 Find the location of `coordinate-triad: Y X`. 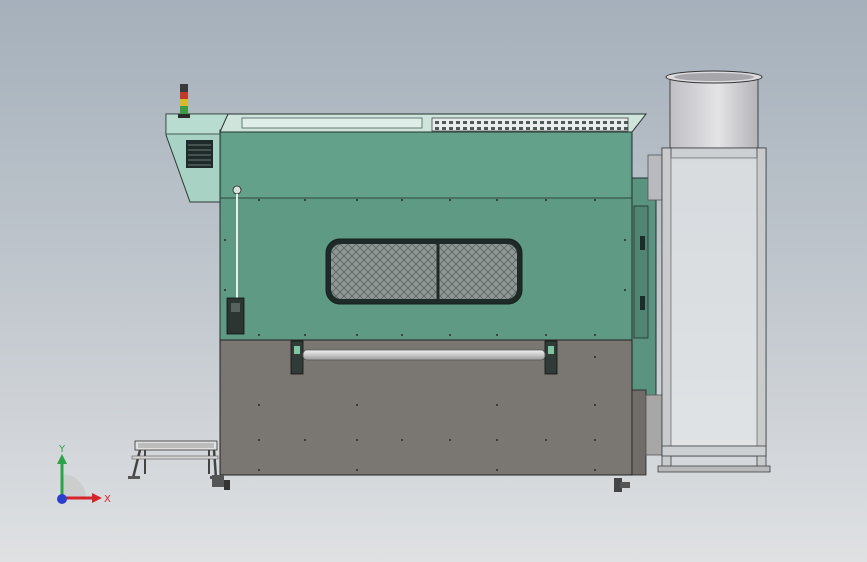

coordinate-triad: Y X is located at coordinates (84, 474).